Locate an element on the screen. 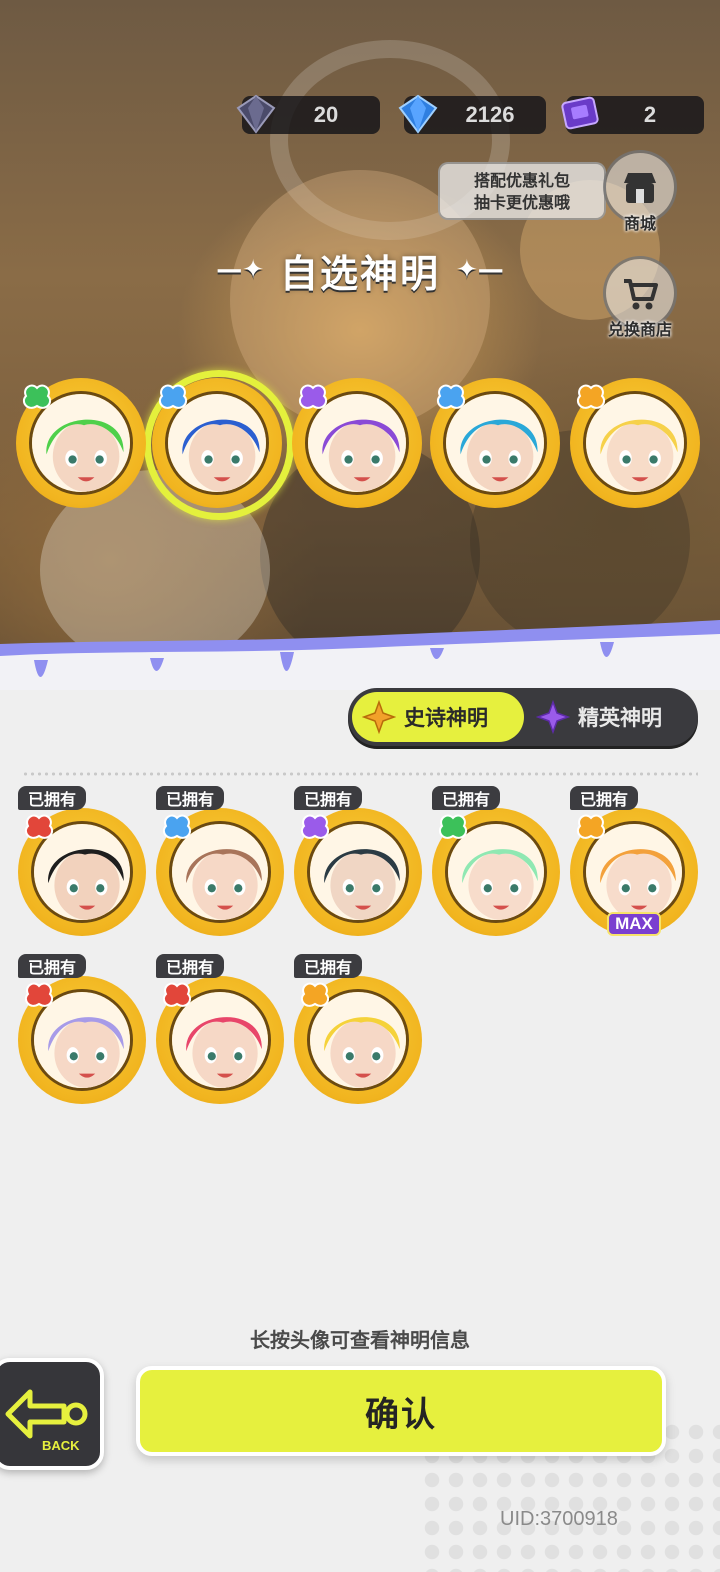 The image size is (720, 1572). currency-purple-ticket-value: 2 is located at coordinates (650, 114).